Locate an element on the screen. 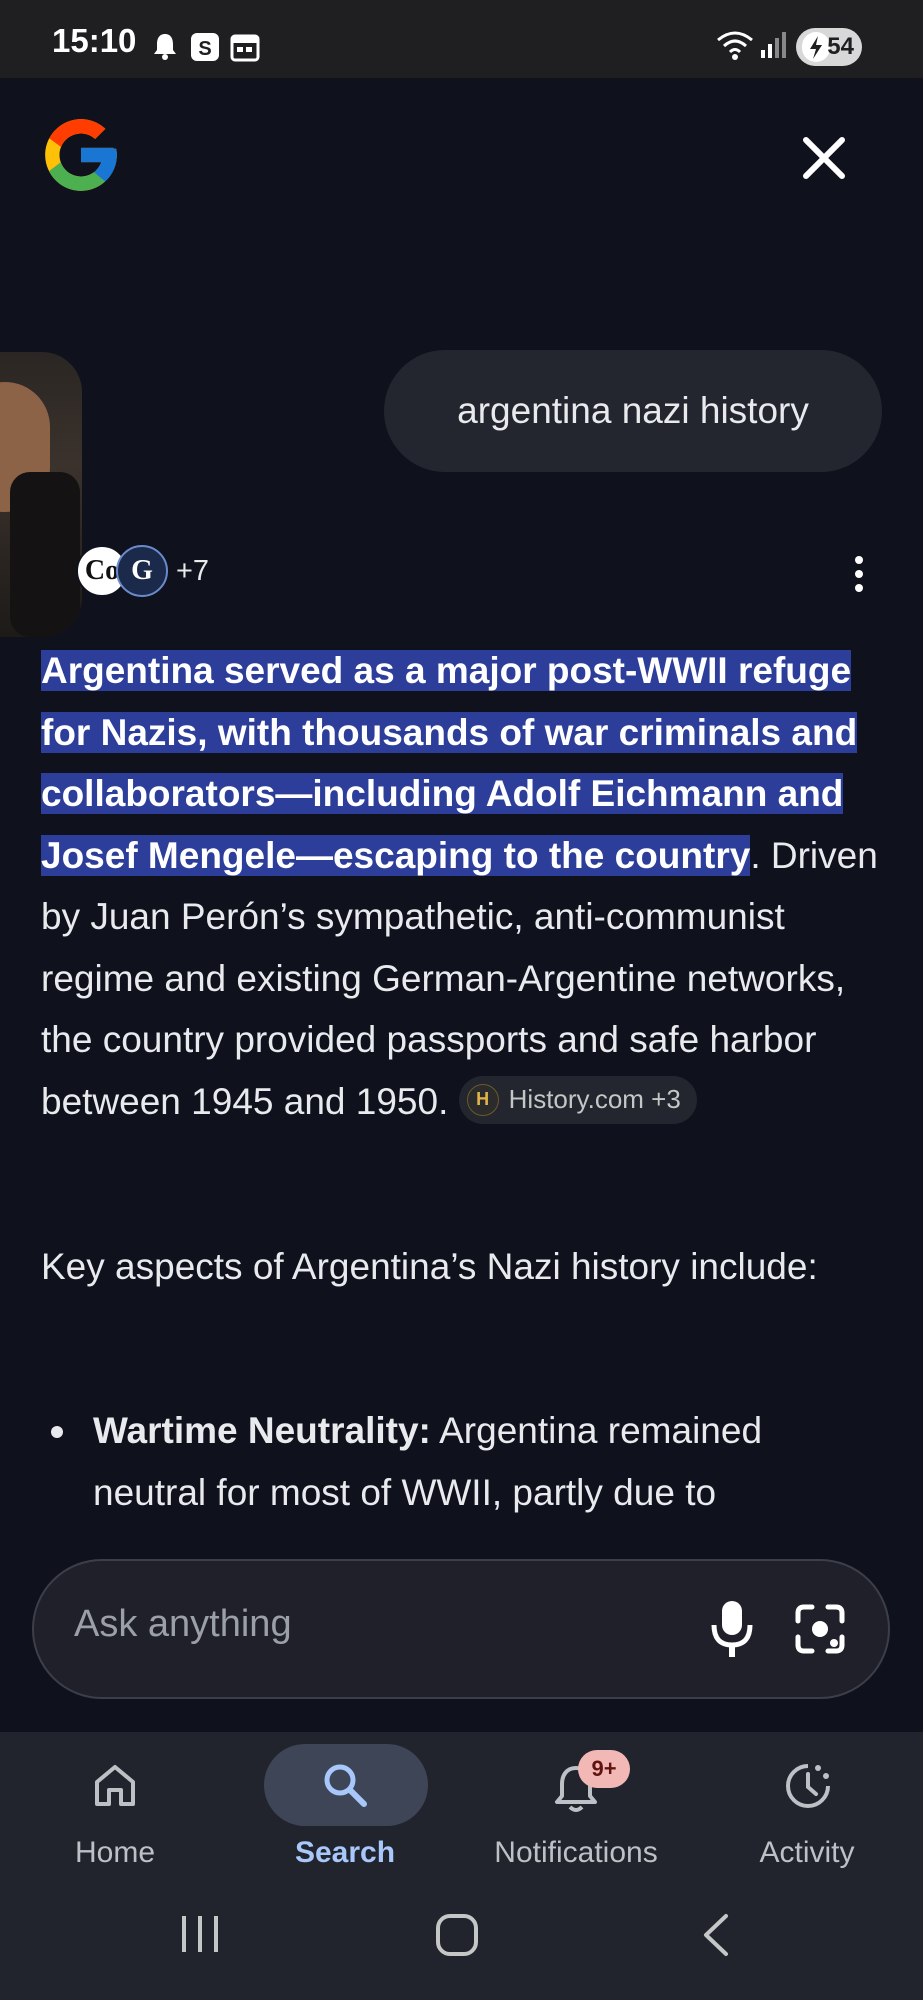 This screenshot has height=2000, width=923. back-icon is located at coordinates (716, 1935).